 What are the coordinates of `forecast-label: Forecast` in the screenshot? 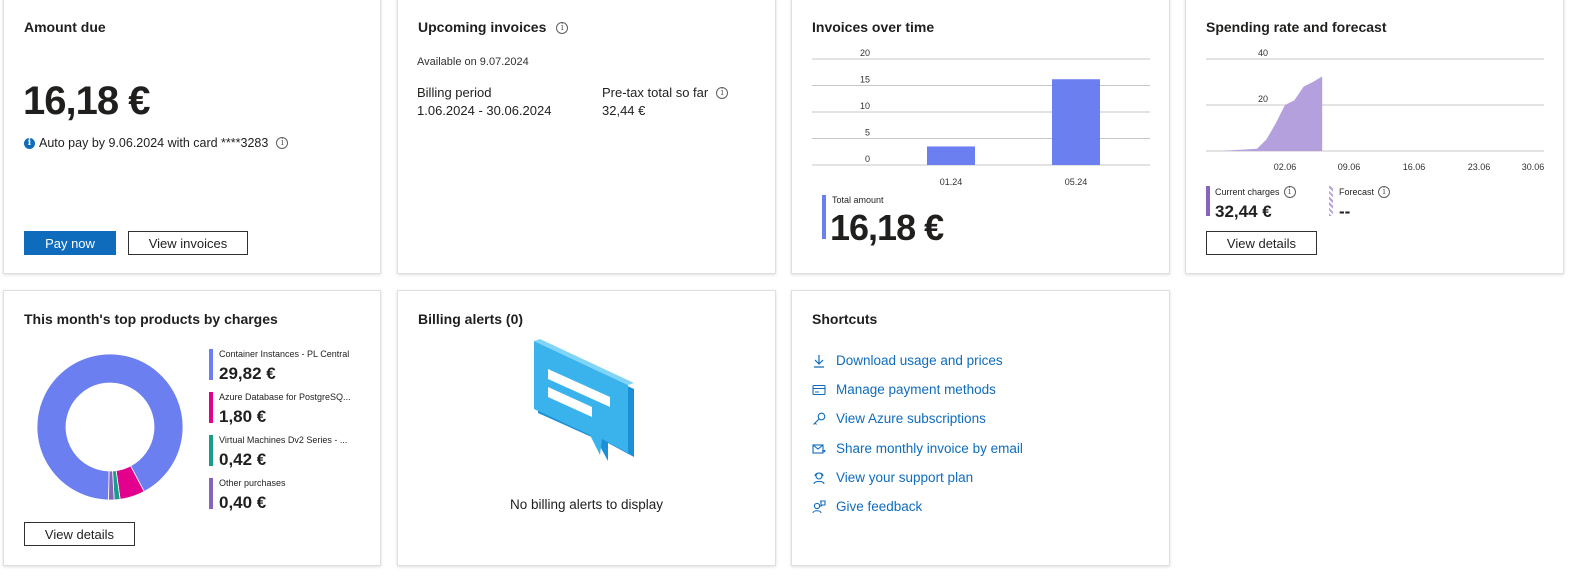 It's located at (1357, 192).